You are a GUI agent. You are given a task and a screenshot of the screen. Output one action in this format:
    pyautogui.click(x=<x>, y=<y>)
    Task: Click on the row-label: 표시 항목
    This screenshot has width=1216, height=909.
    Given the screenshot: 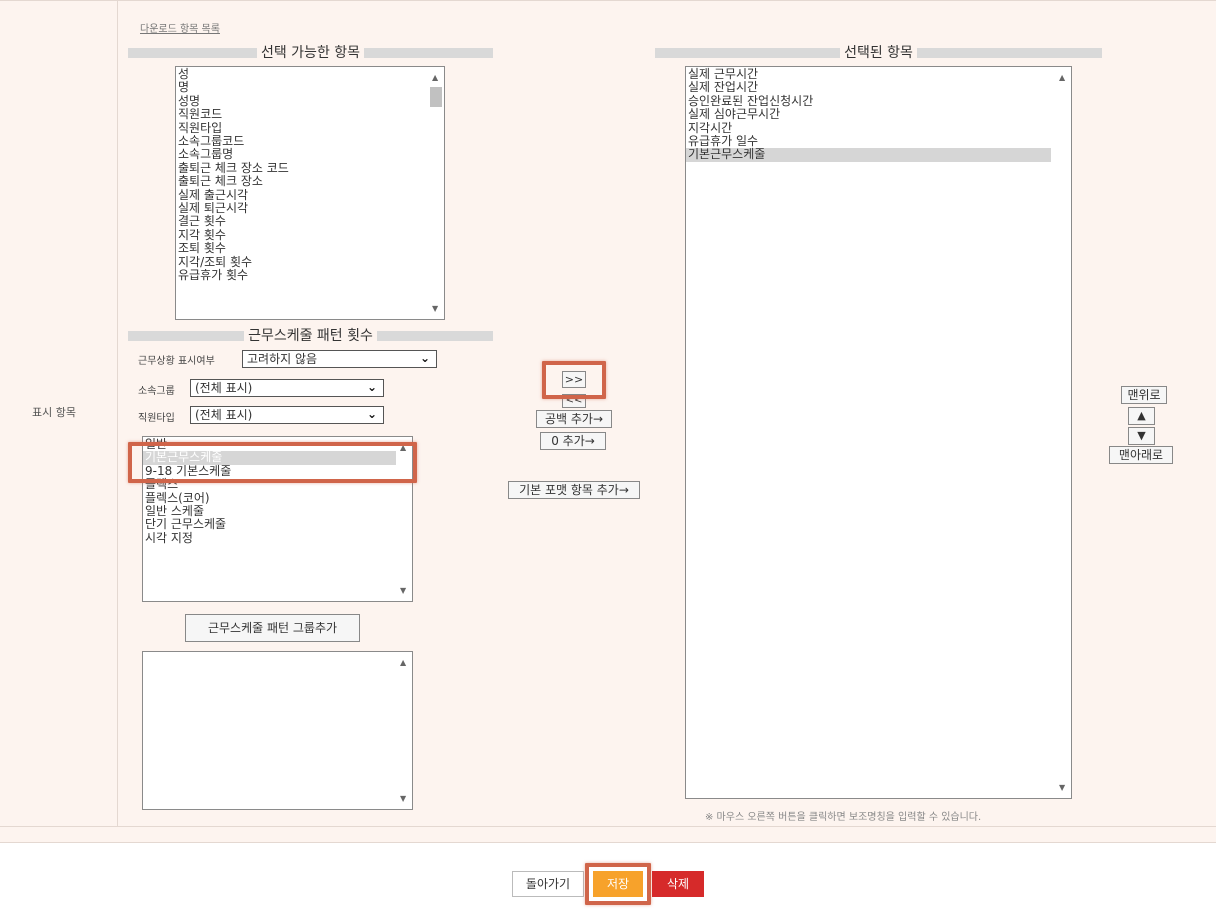 What is the action you would take?
    pyautogui.click(x=54, y=412)
    